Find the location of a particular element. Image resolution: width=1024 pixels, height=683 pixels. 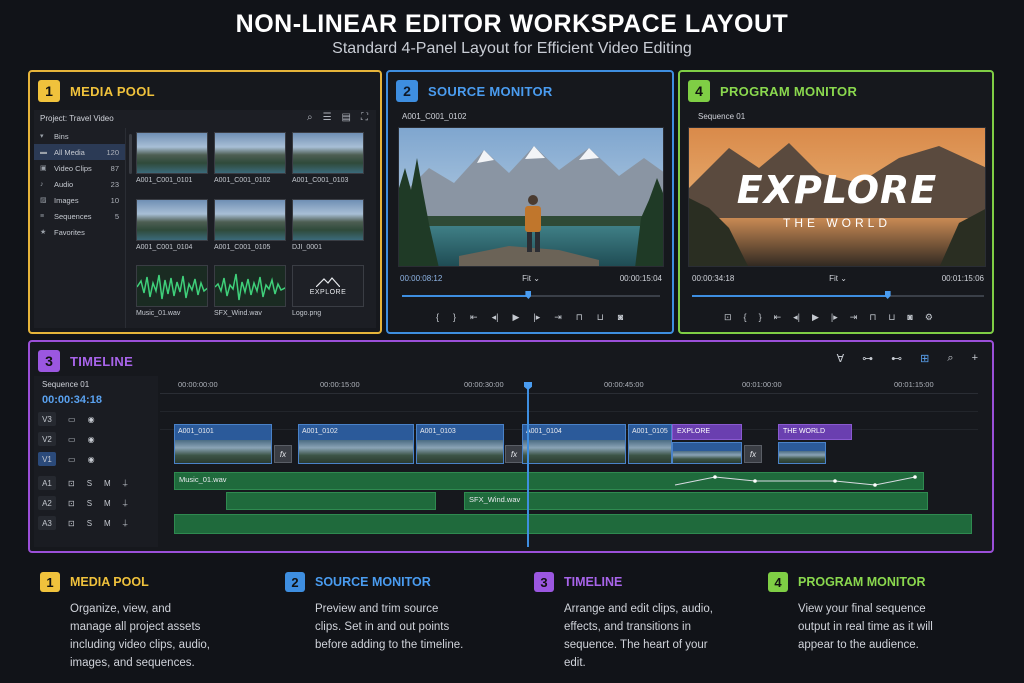

bin-audio: ♪ Audio 23 is located at coordinates (79, 184).